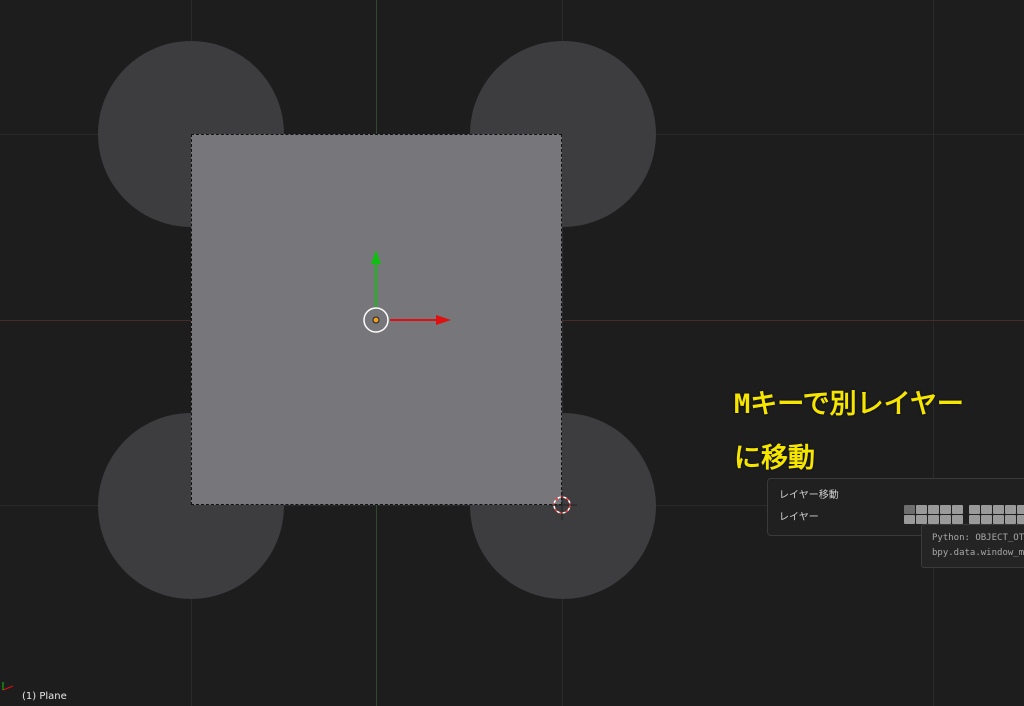  What do you see at coordinates (44, 696) in the screenshot?
I see `active-object-label: (1) Plane` at bounding box center [44, 696].